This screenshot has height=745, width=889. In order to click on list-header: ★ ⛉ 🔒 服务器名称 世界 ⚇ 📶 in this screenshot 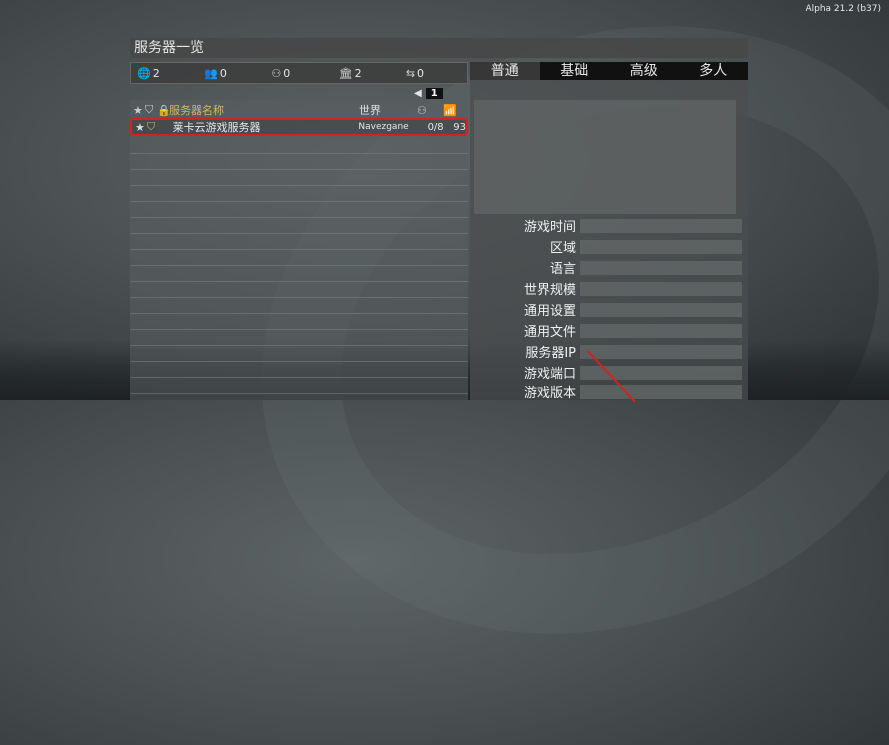, I will do `click(299, 110)`.